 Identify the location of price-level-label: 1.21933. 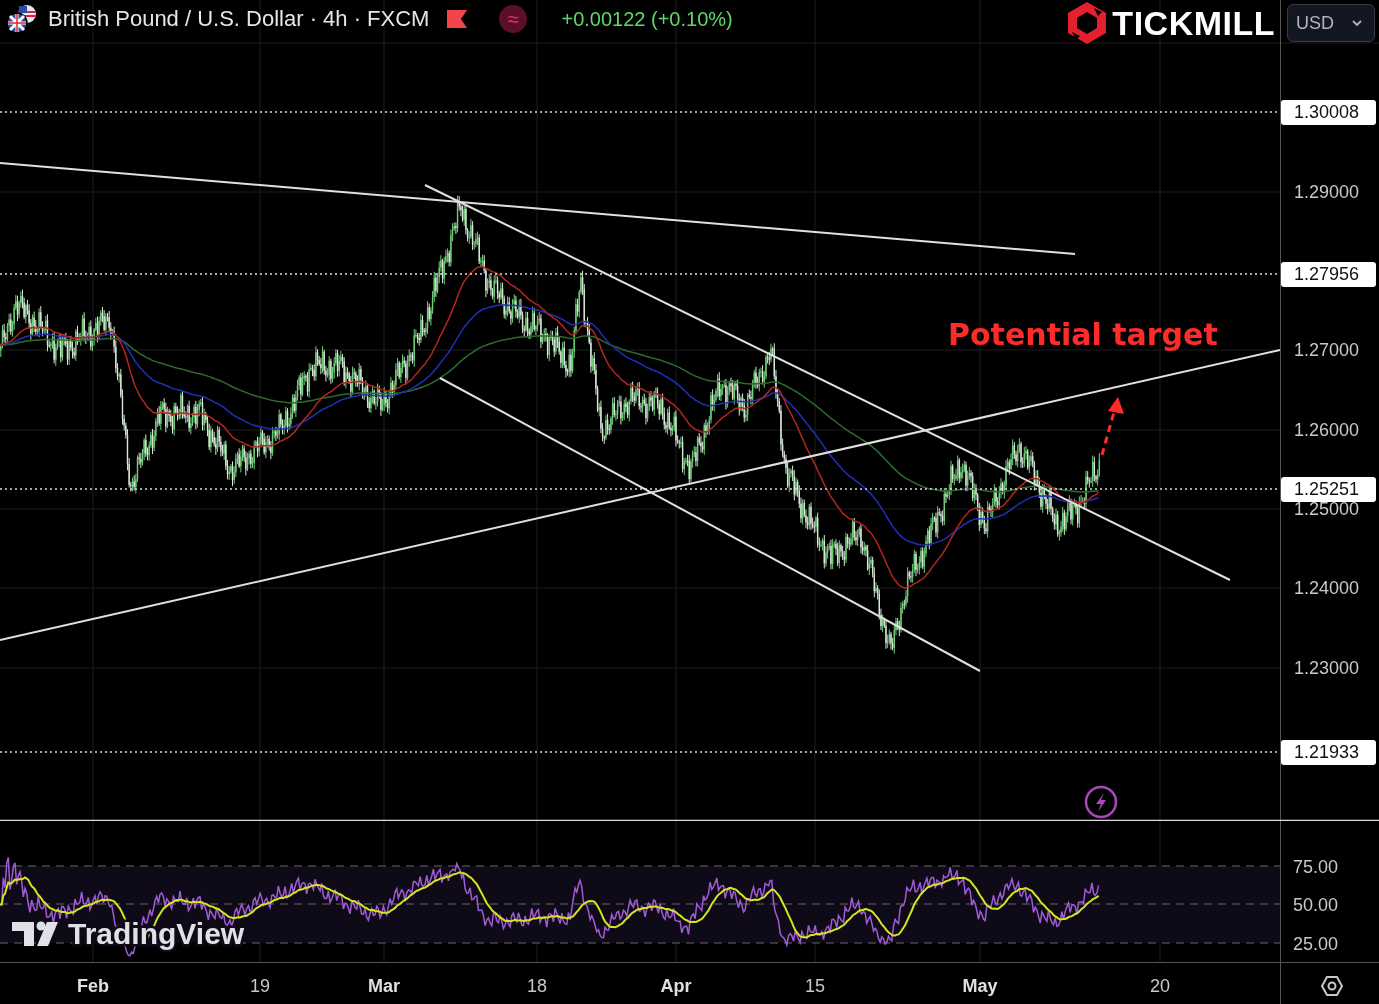
(1328, 752).